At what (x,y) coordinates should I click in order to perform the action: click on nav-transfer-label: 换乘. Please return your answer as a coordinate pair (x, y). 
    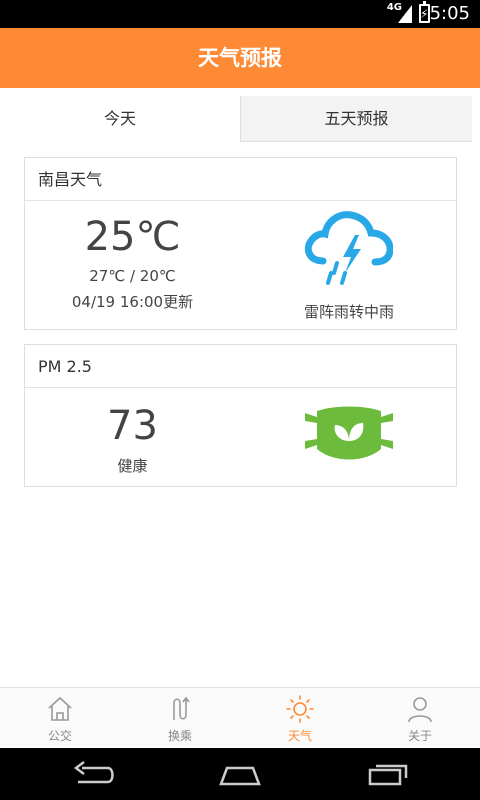
    Looking at the image, I should click on (179, 736).